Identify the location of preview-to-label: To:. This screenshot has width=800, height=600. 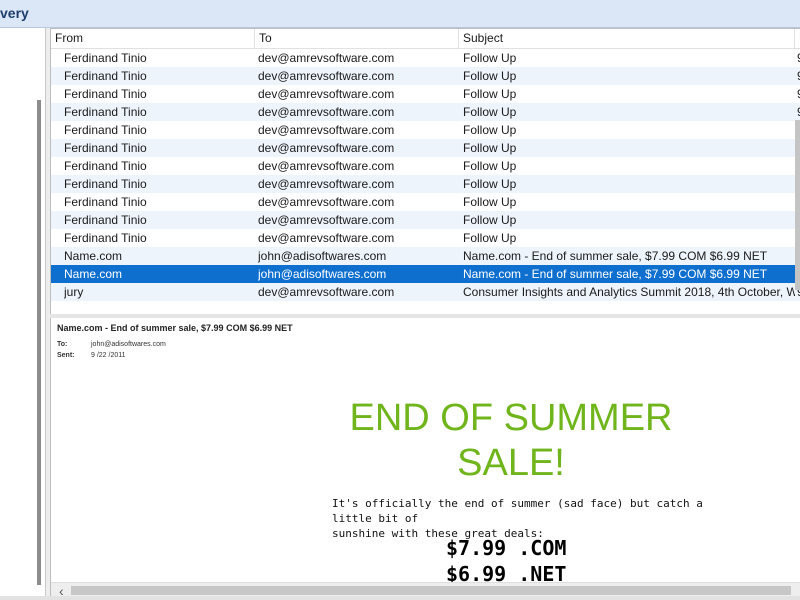
(62, 344).